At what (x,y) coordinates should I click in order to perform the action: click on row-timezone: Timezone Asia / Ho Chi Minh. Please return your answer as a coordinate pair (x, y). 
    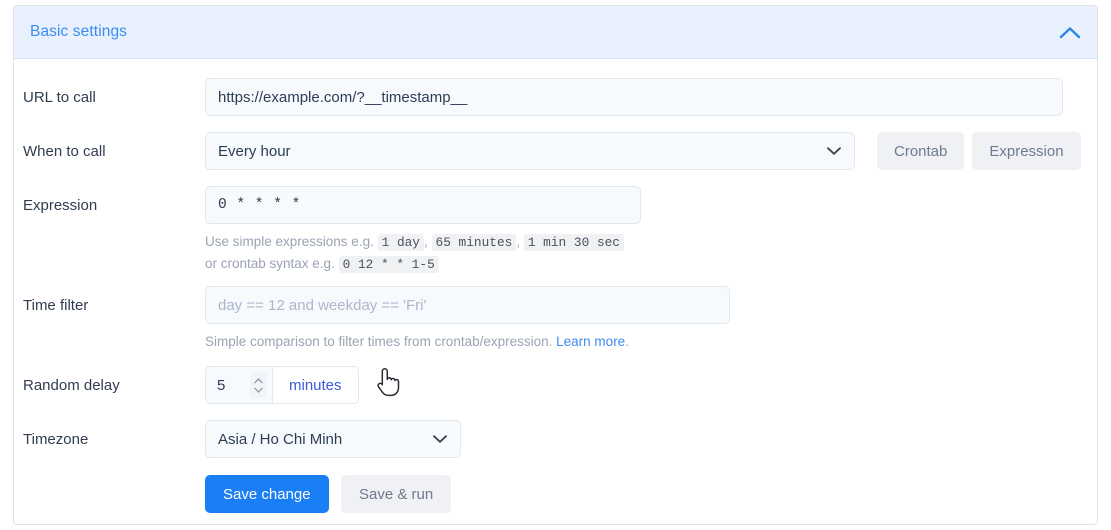
    Looking at the image, I should click on (555, 439).